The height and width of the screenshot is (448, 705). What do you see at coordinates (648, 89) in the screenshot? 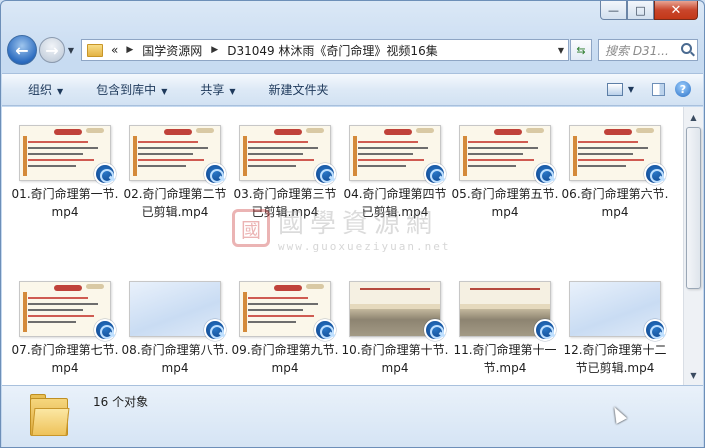
I see `view-controls: ▼ ?` at bounding box center [648, 89].